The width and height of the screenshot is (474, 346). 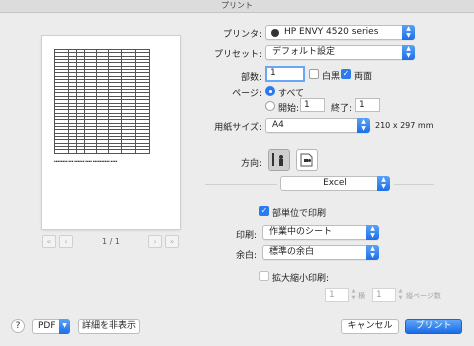 What do you see at coordinates (331, 77) in the screenshot?
I see `bw-label: 白黒` at bounding box center [331, 77].